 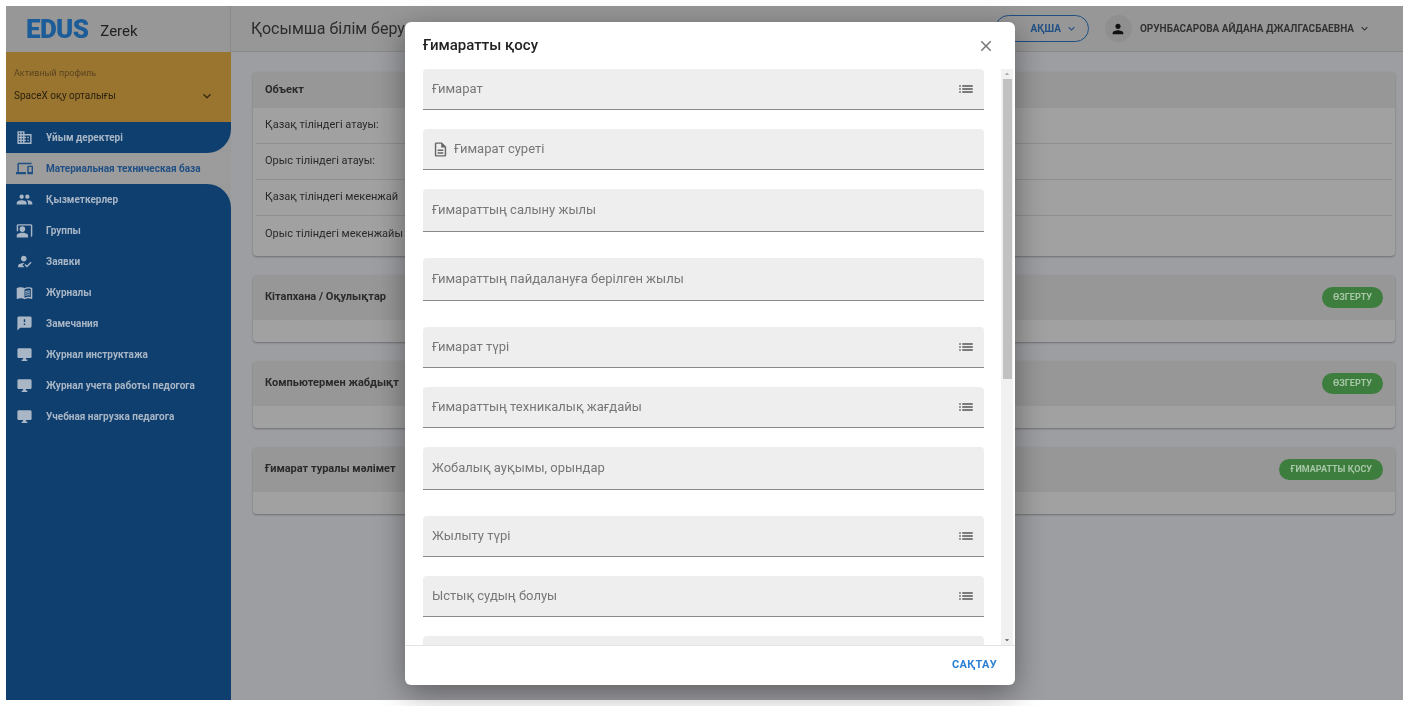 What do you see at coordinates (334, 233) in the screenshot?
I see `field-label: Орыс тіліндегі мекенжайы` at bounding box center [334, 233].